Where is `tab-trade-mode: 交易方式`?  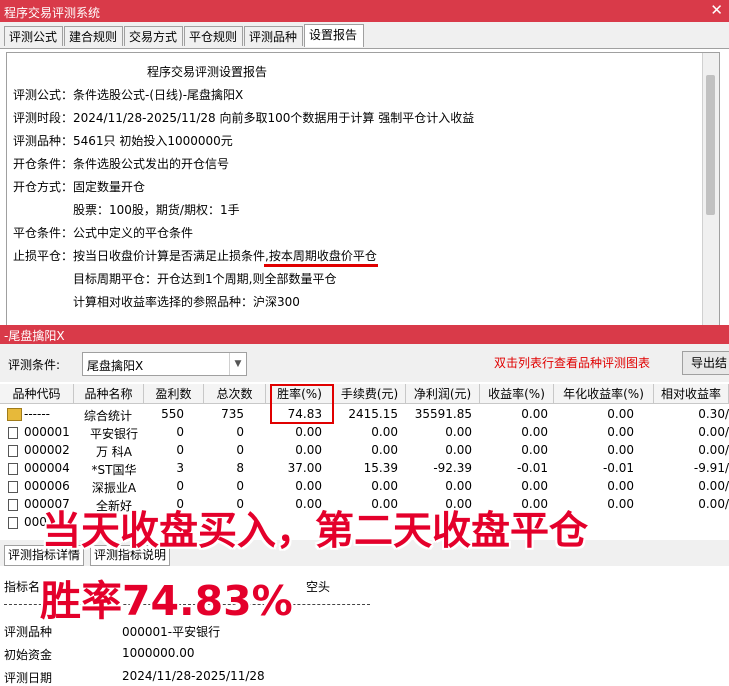 tab-trade-mode: 交易方式 is located at coordinates (153, 36).